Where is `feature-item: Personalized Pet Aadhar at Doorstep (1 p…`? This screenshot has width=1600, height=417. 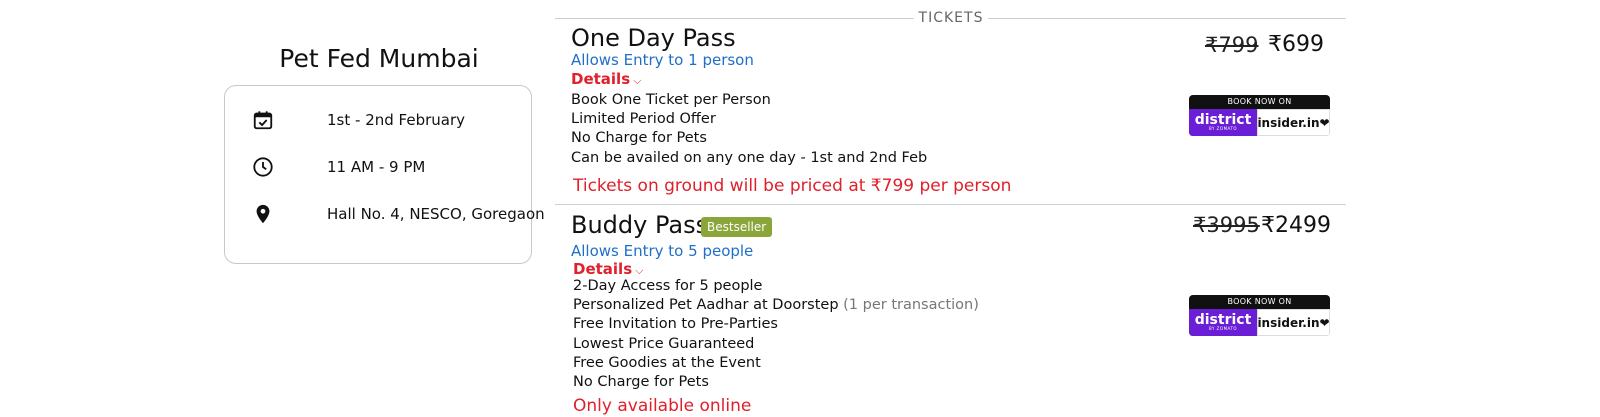 feature-item: Personalized Pet Aadhar at Doorstep (1 p… is located at coordinates (776, 305).